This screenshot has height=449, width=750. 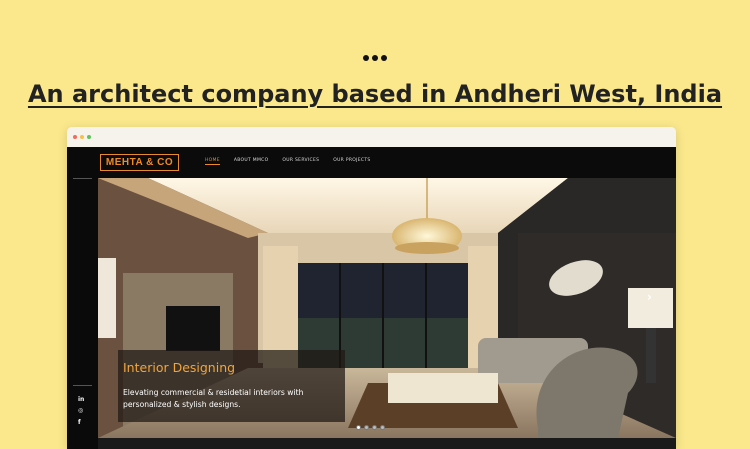 I want to click on nav-about: ABOUT MMCO, so click(x=251, y=161).